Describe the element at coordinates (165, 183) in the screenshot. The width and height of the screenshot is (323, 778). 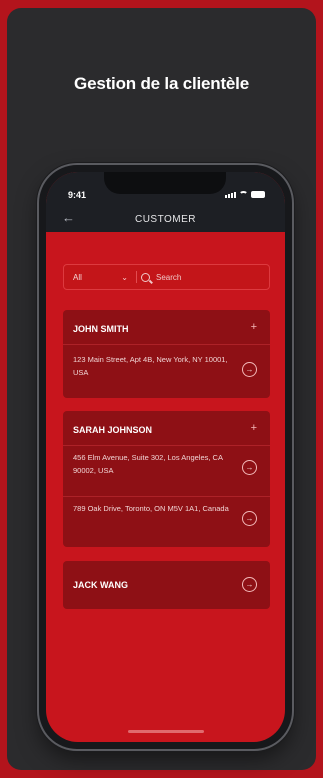
I see `phone-notch` at that location.